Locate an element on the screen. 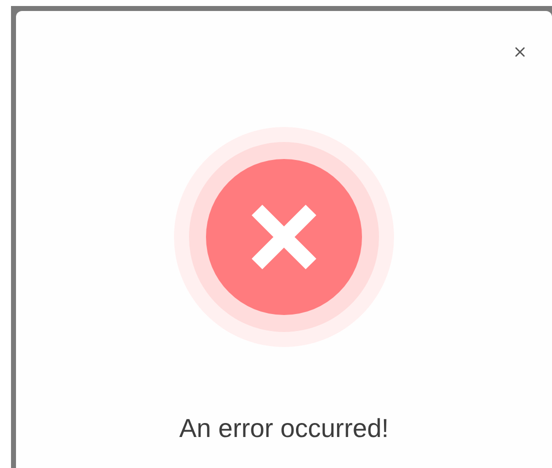 This screenshot has height=468, width=552. error-message: An error occurred! is located at coordinates (284, 428).